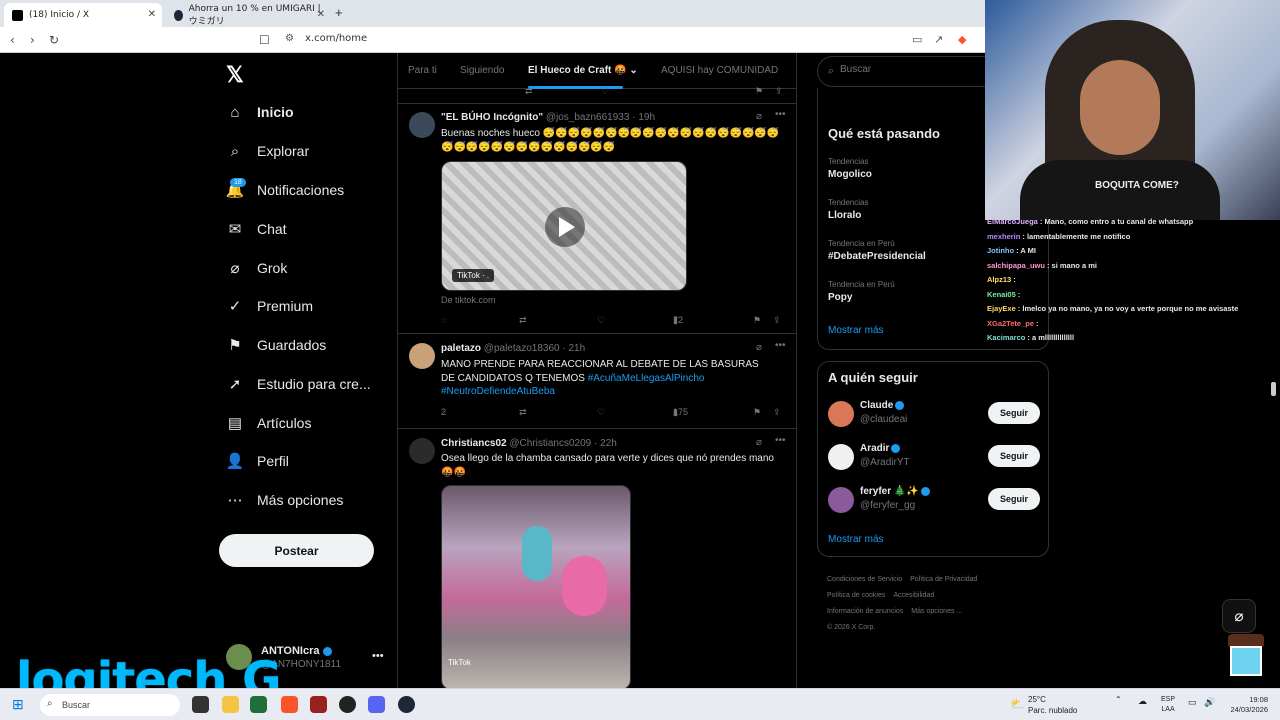 This screenshot has width=1280, height=720. I want to click on network-icon: ▭, so click(1192, 702).